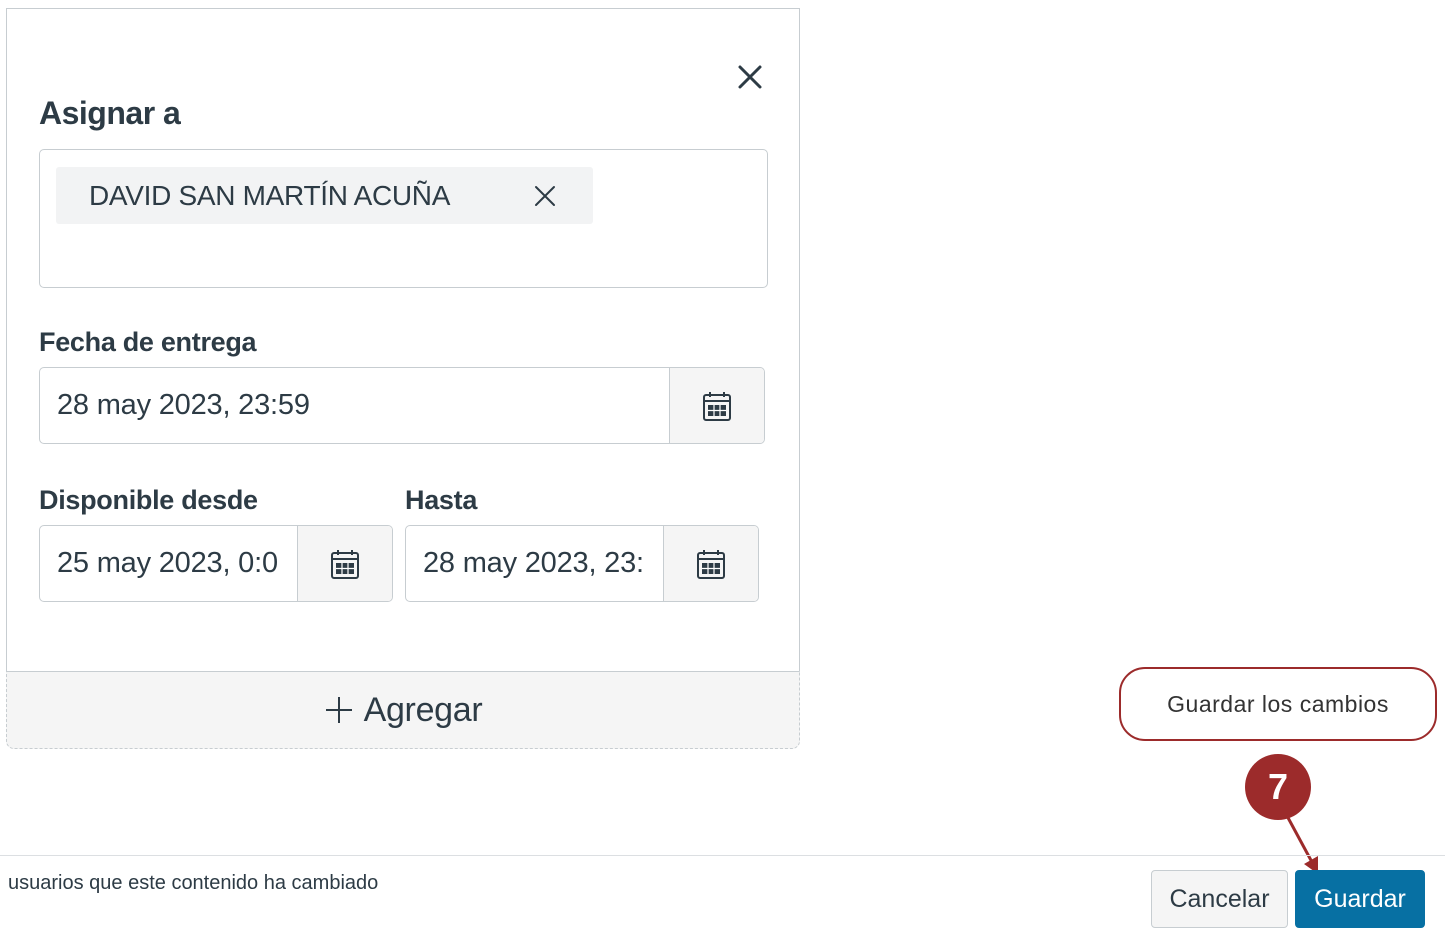 The height and width of the screenshot is (936, 1445). Describe the element at coordinates (148, 342) in the screenshot. I see `due-date-label: Fecha de entrega` at that location.